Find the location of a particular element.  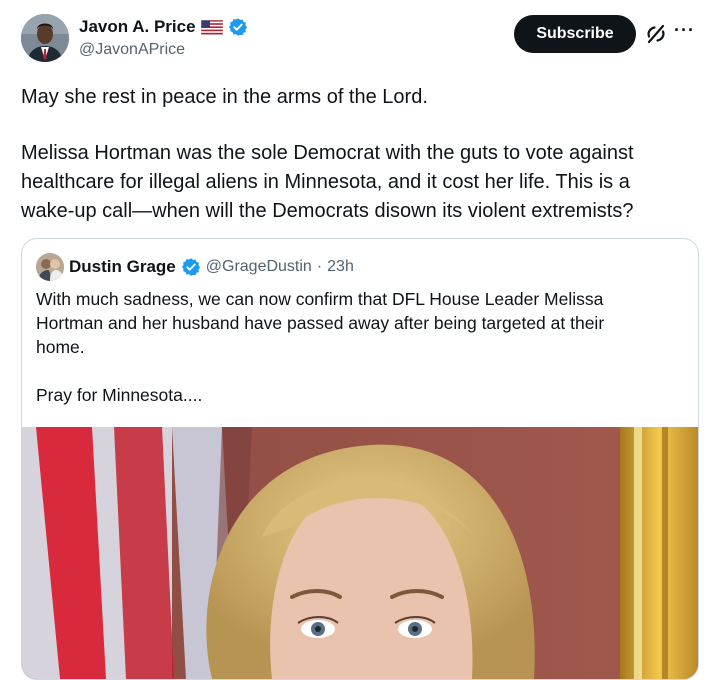

author-name: Javon A. Price is located at coordinates (163, 27).